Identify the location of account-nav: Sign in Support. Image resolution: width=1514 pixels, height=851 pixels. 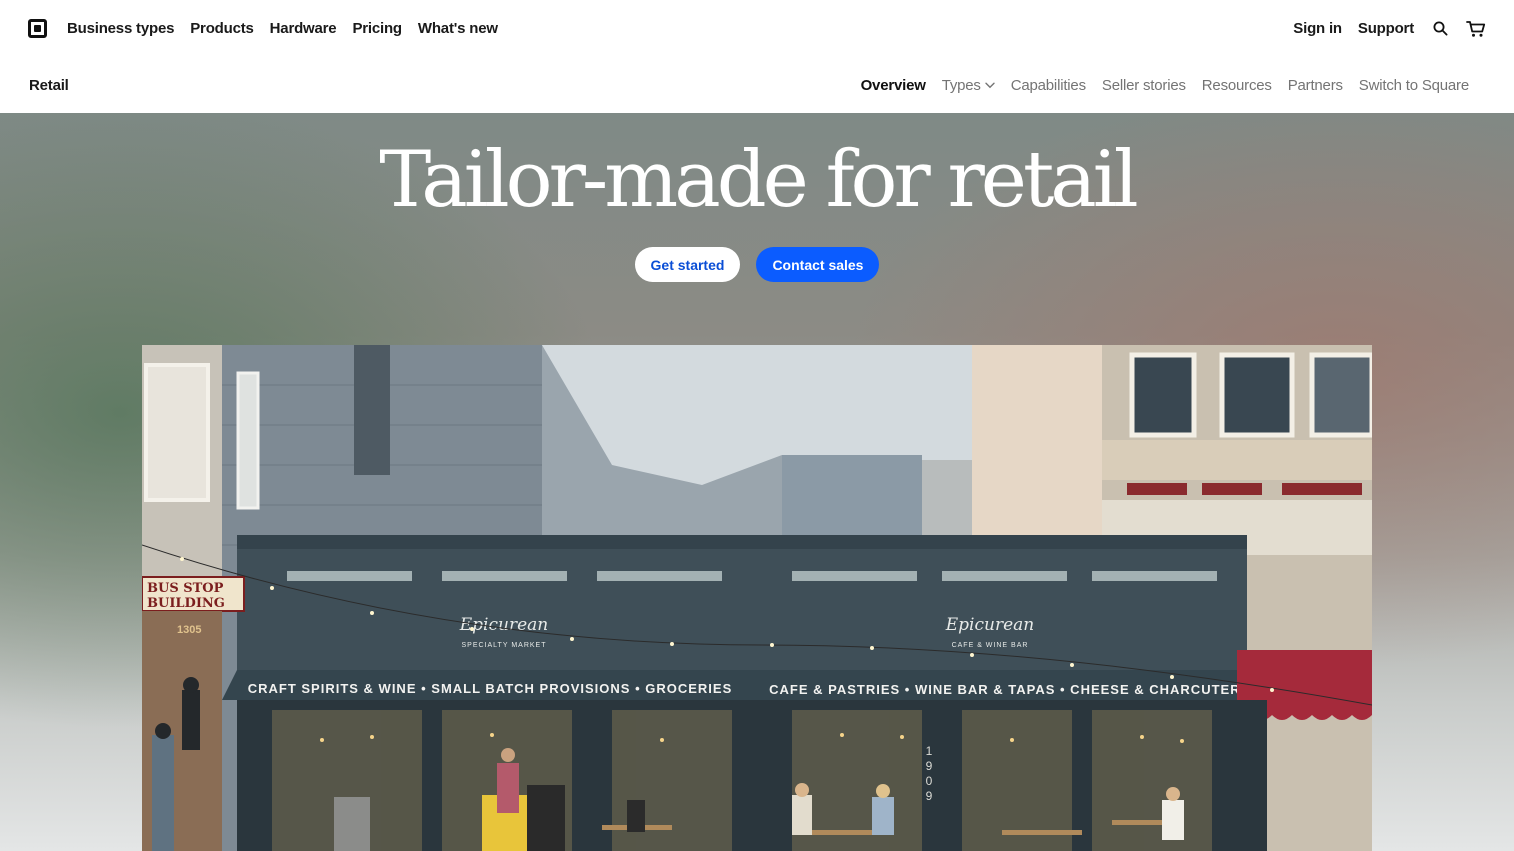
(1389, 29).